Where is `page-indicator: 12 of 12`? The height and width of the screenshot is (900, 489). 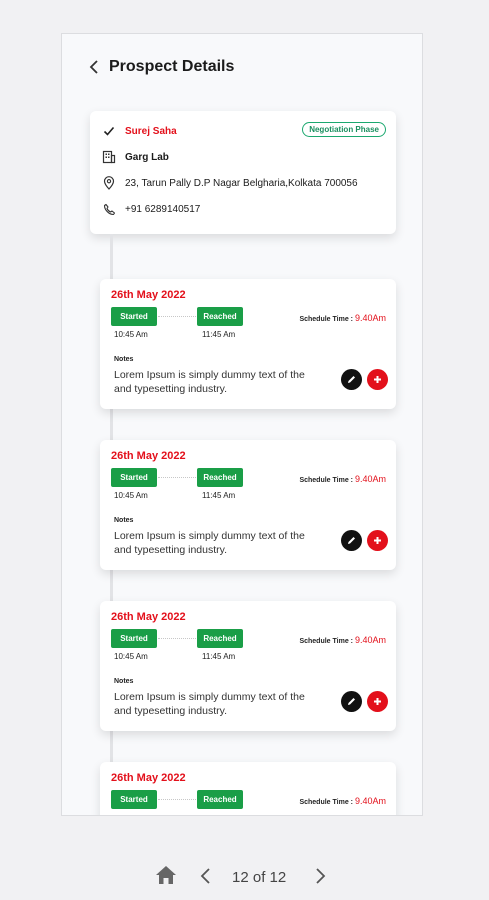
page-indicator: 12 of 12 is located at coordinates (259, 877).